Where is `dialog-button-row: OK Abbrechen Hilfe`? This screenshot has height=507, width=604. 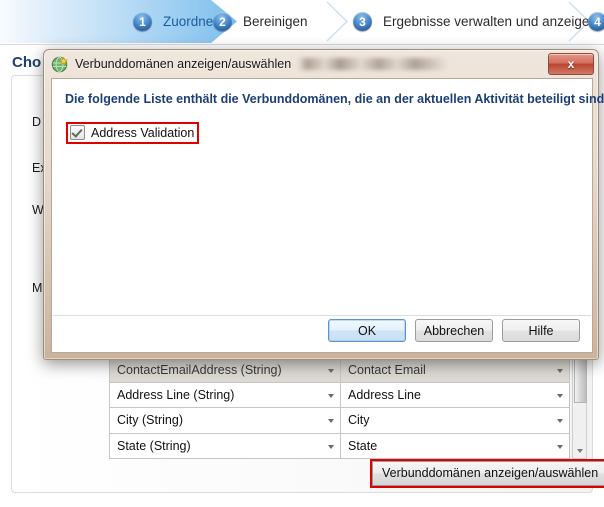
dialog-button-row: OK Abbrechen Hilfe is located at coordinates (454, 330).